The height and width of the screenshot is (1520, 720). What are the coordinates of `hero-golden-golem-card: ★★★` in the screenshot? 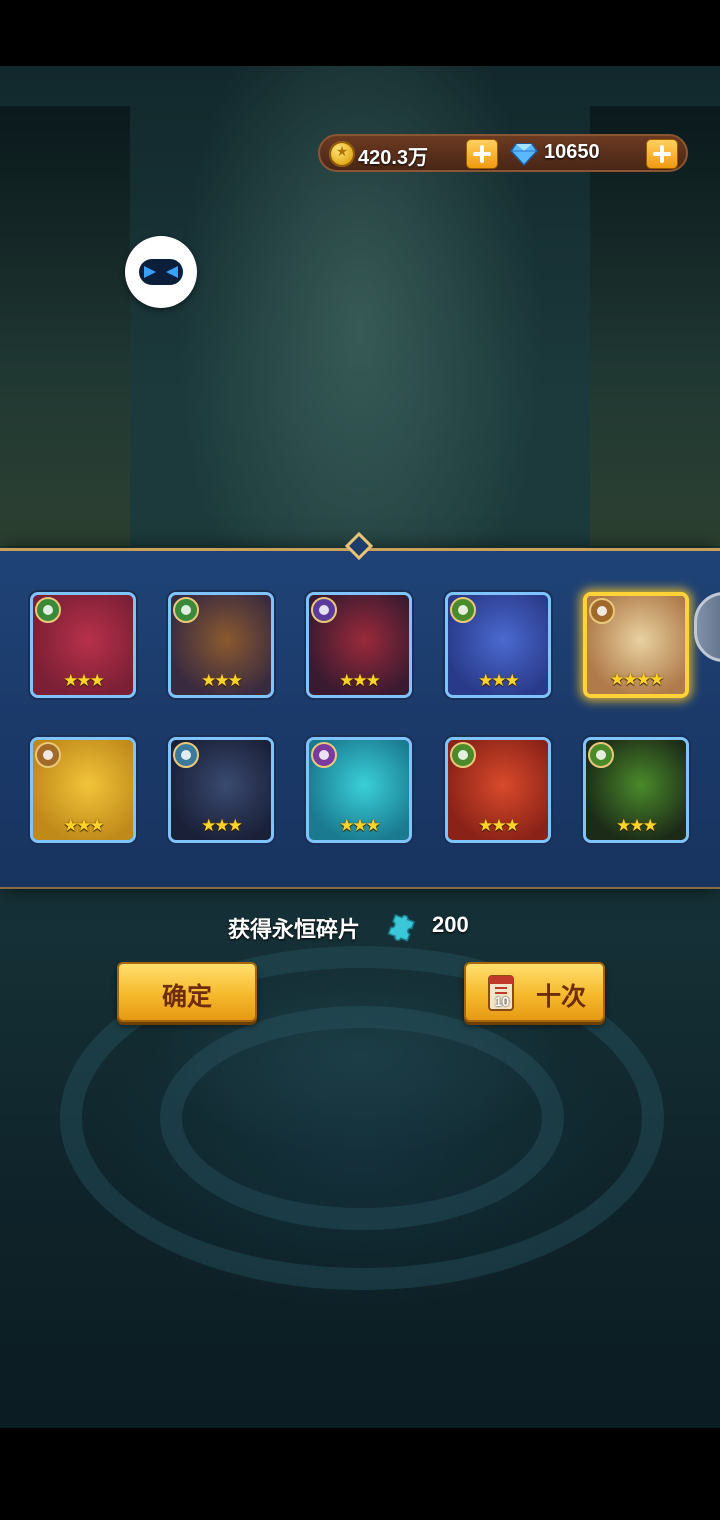 It's located at (83, 790).